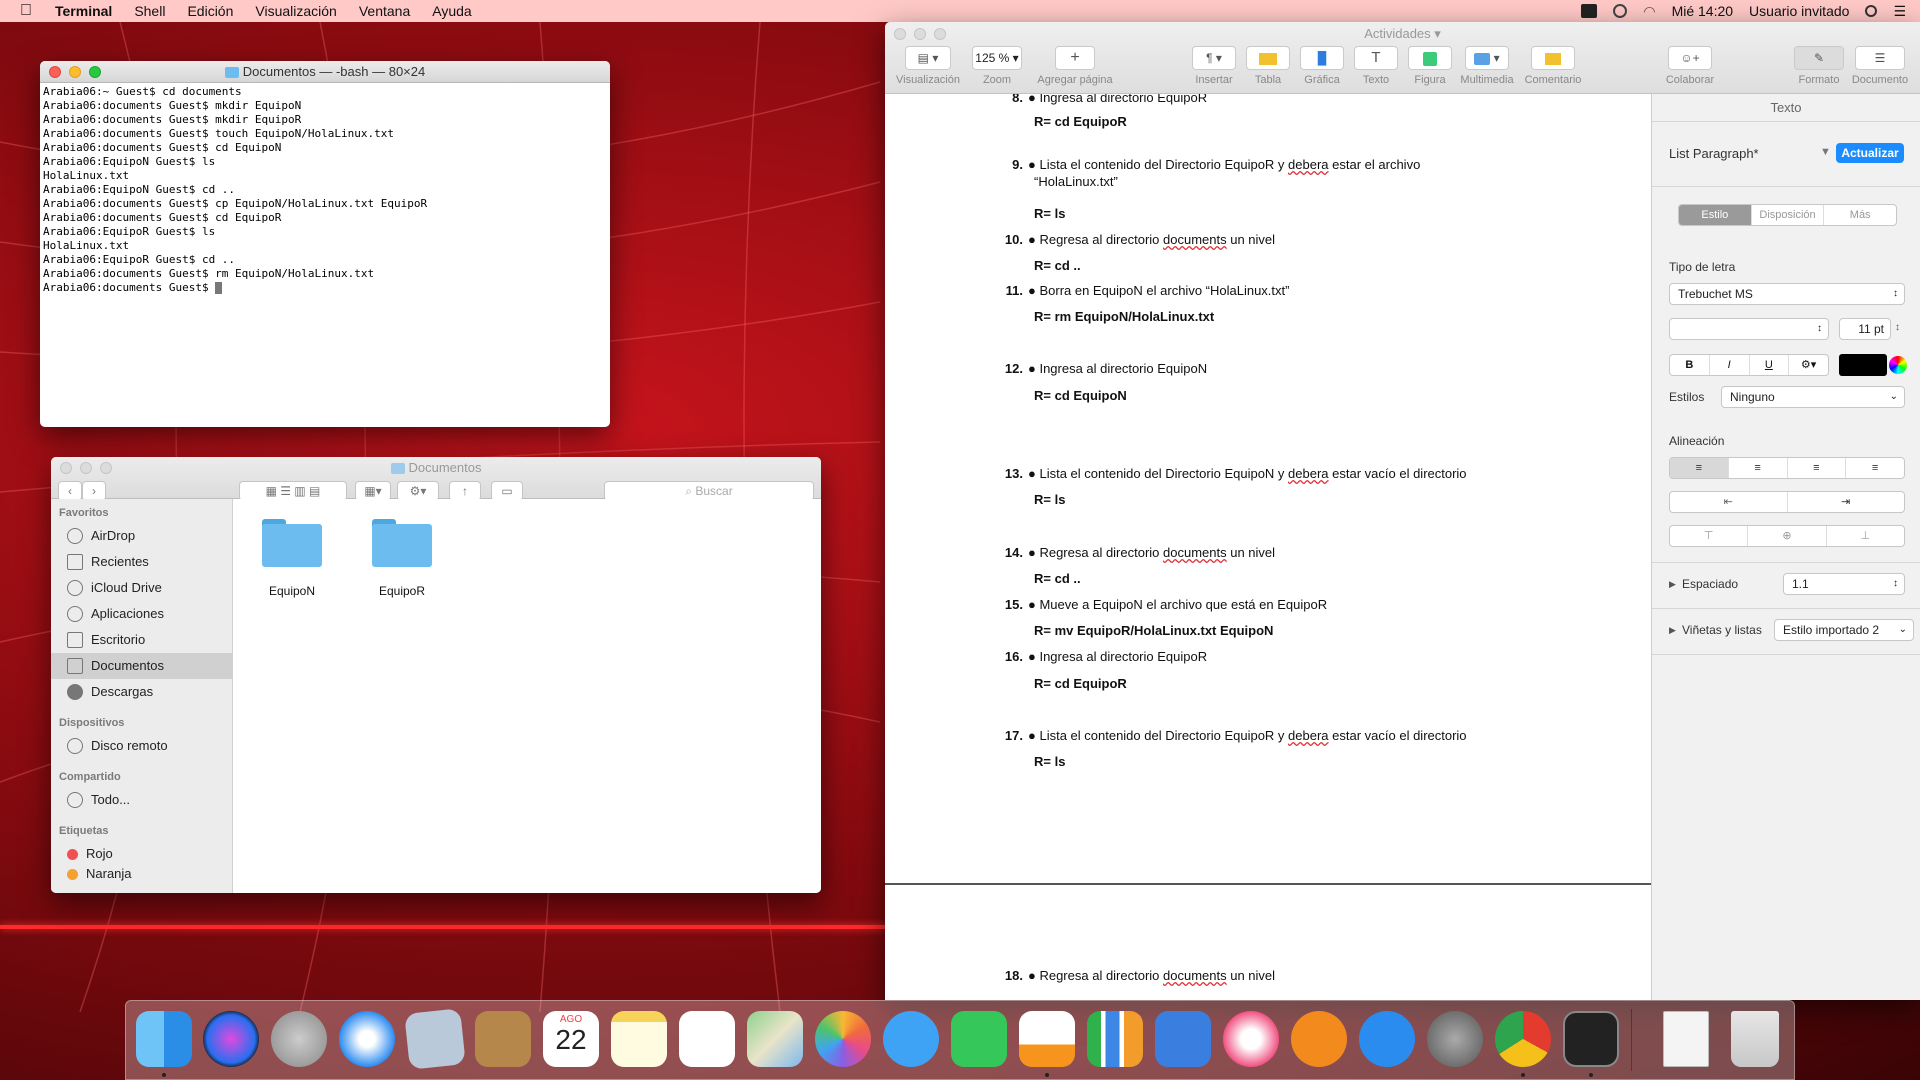 This screenshot has width=1920, height=1080. I want to click on font-size-field: 11 pt, so click(1865, 329).